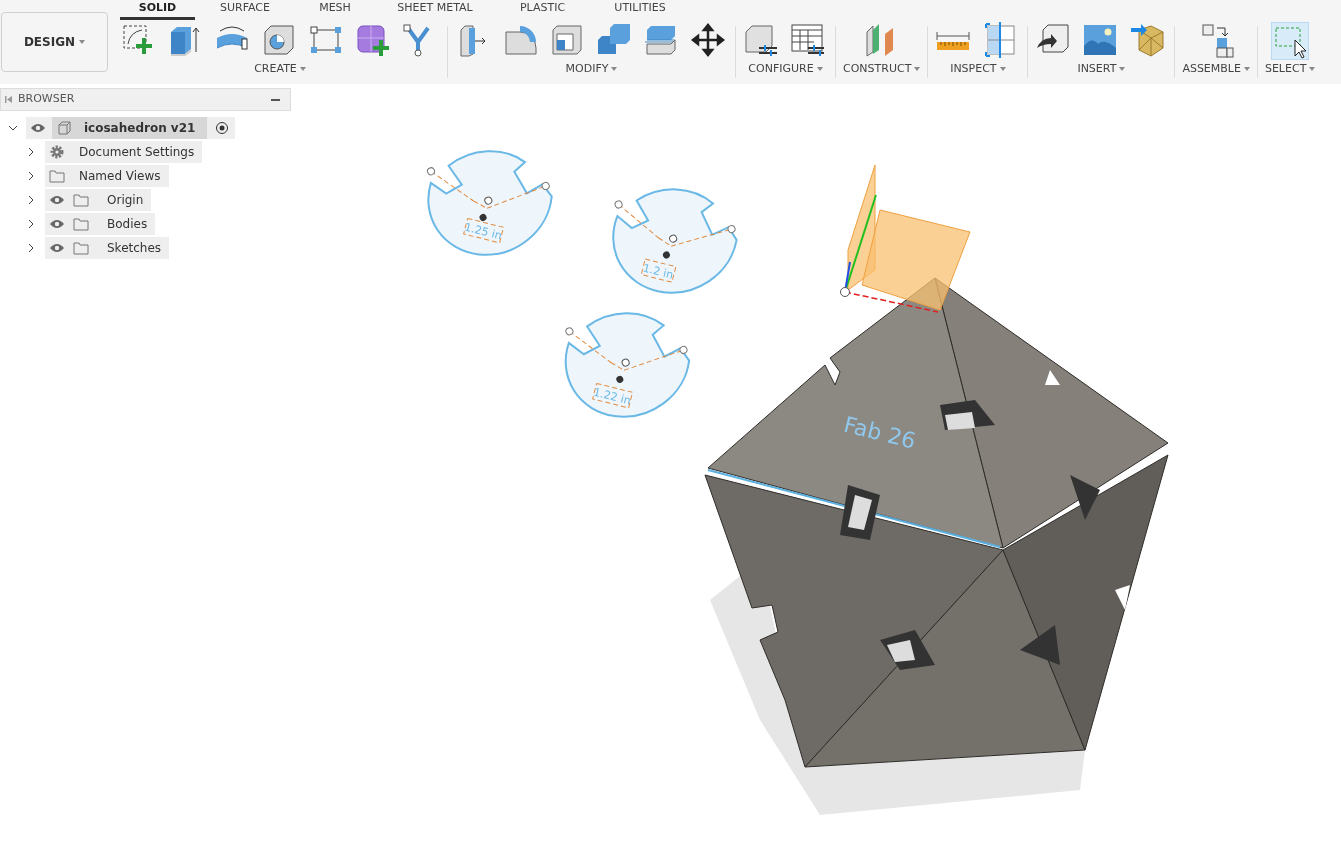 The image size is (1341, 855). I want to click on tool-group-menu: INSPECT, so click(978, 69).